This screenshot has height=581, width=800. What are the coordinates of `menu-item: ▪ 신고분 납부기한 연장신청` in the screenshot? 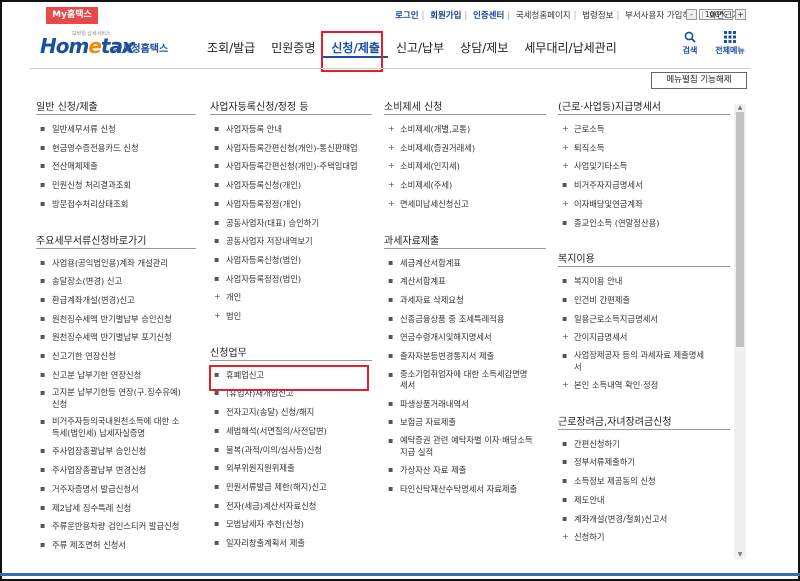 It's located at (116, 375).